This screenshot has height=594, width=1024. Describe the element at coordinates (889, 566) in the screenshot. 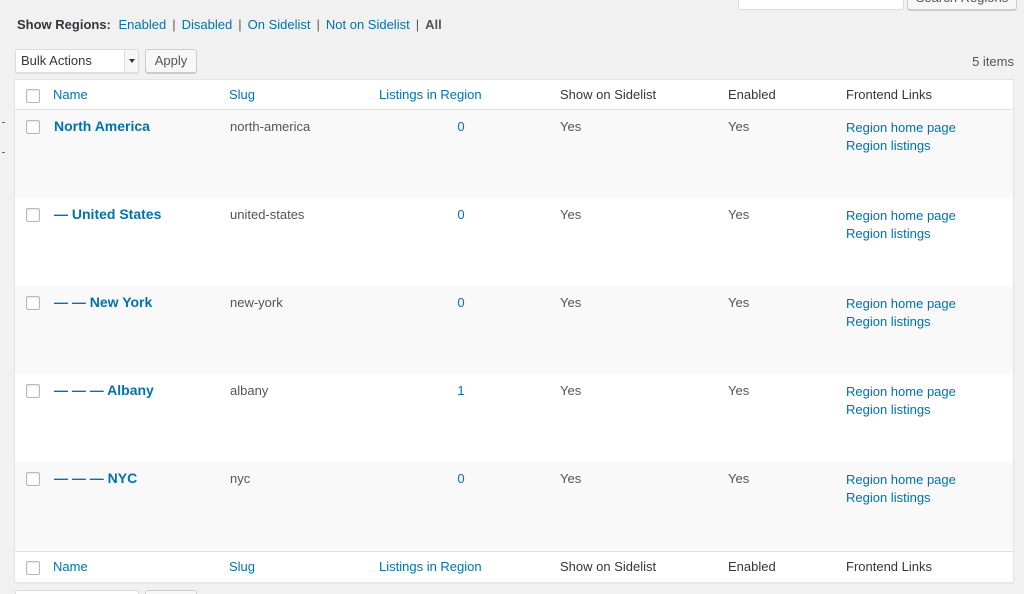

I see `column-links-footer: Frontend Links` at that location.